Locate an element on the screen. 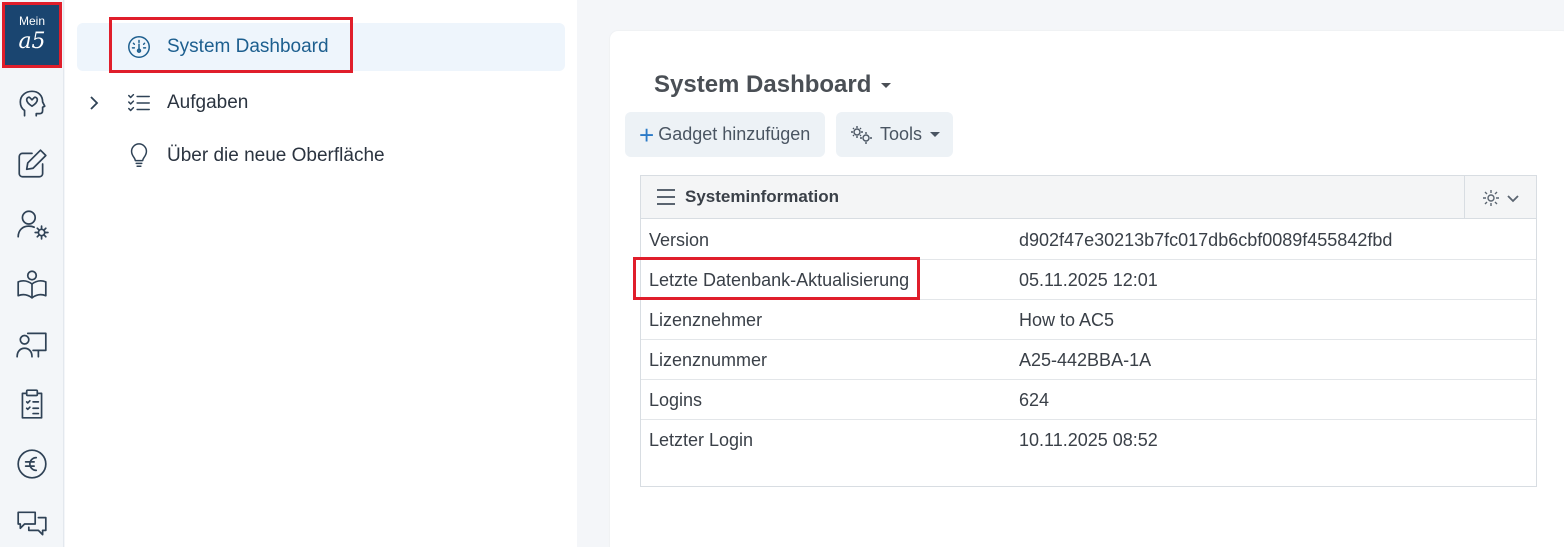 This screenshot has height=547, width=1564. logo-line1: Mein is located at coordinates (31, 21).